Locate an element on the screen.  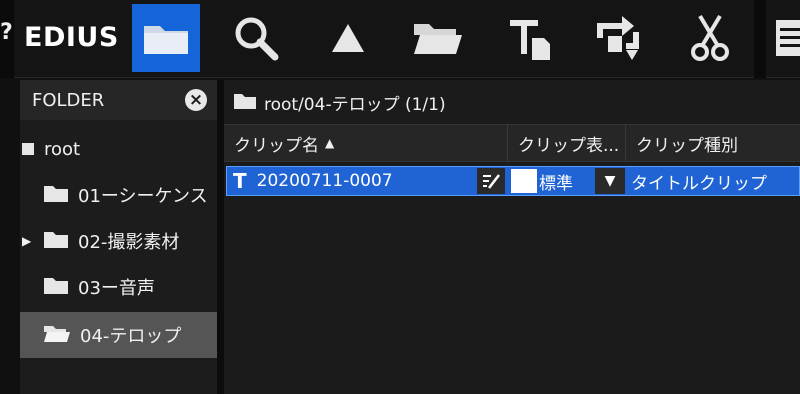
clip-list-header: クリップ名 ▲ クリップ表... クリップ種別 is located at coordinates (512, 143).